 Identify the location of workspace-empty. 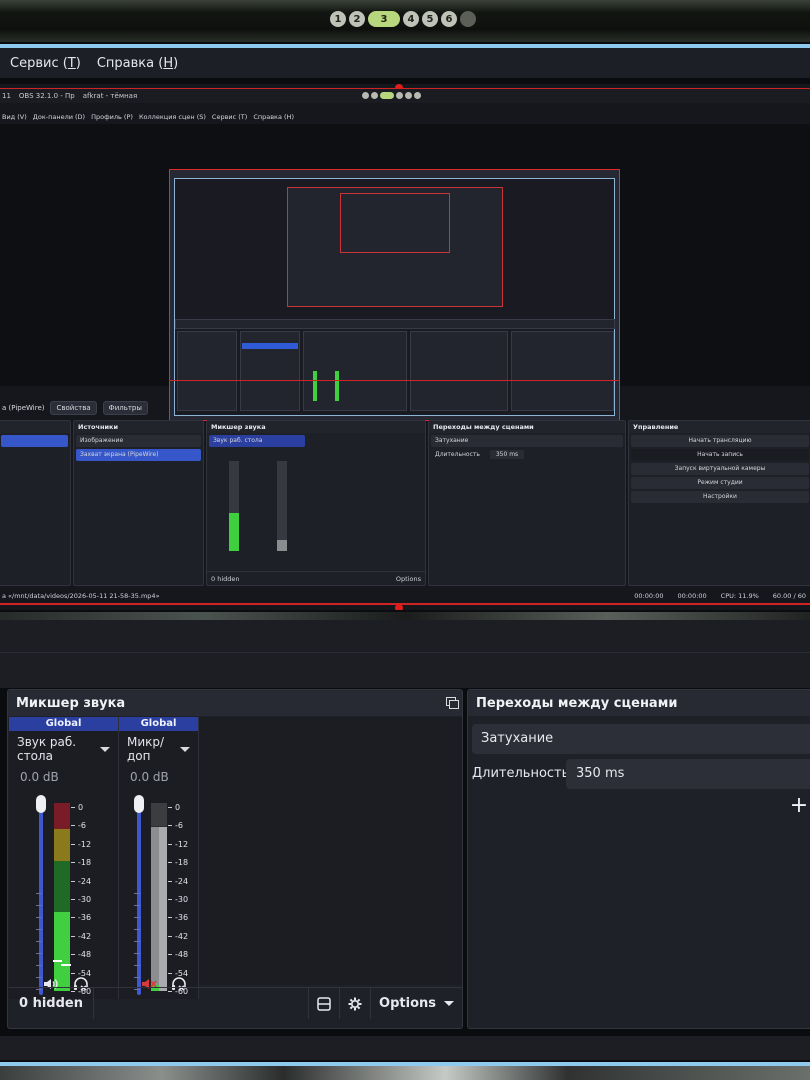
(468, 19).